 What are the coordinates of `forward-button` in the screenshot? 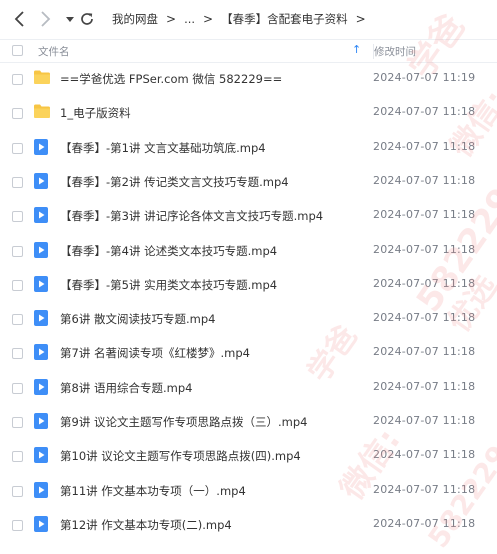 It's located at (45, 19).